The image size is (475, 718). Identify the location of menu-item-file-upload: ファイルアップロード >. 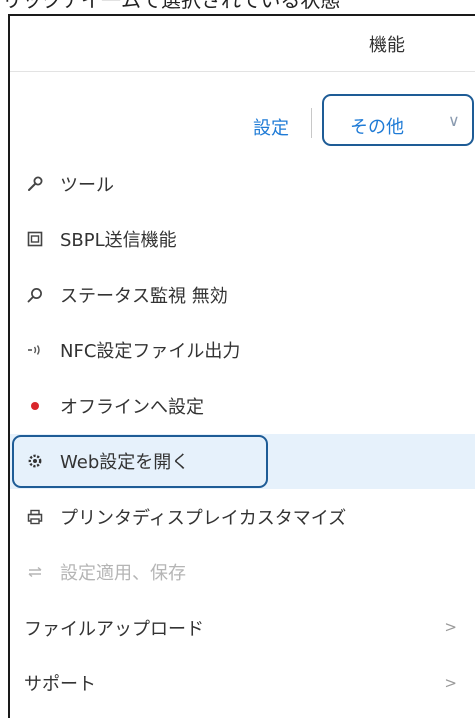
(242, 628).